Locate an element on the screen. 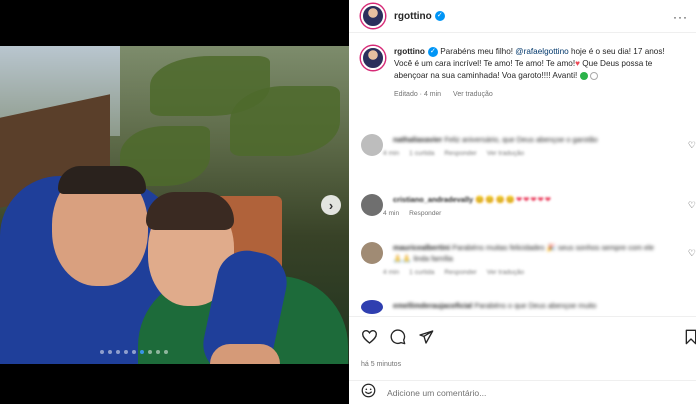  carousel-dots is located at coordinates (134, 352).